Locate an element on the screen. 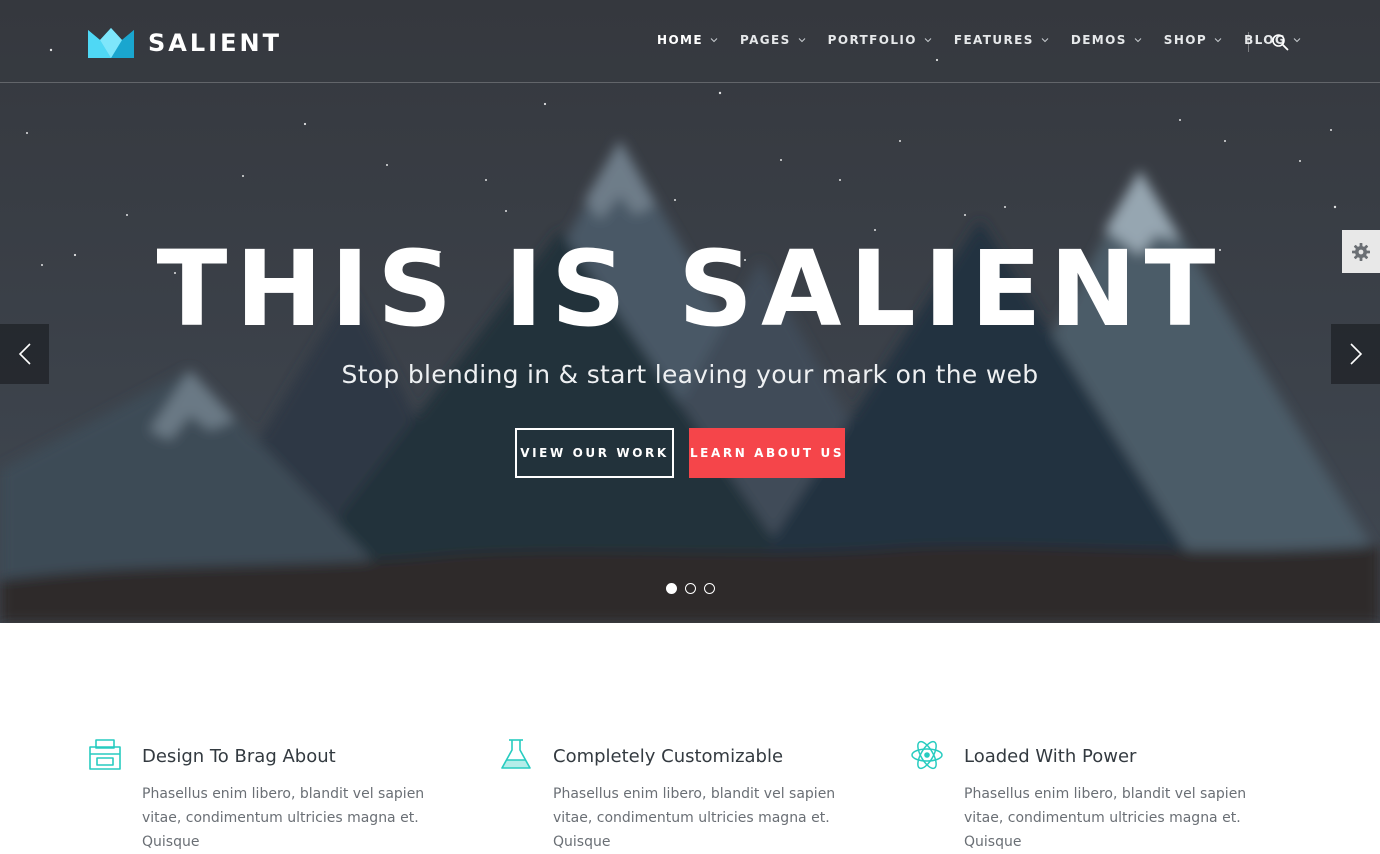 The image size is (1380, 854). nav-label: SHOP is located at coordinates (1185, 40).